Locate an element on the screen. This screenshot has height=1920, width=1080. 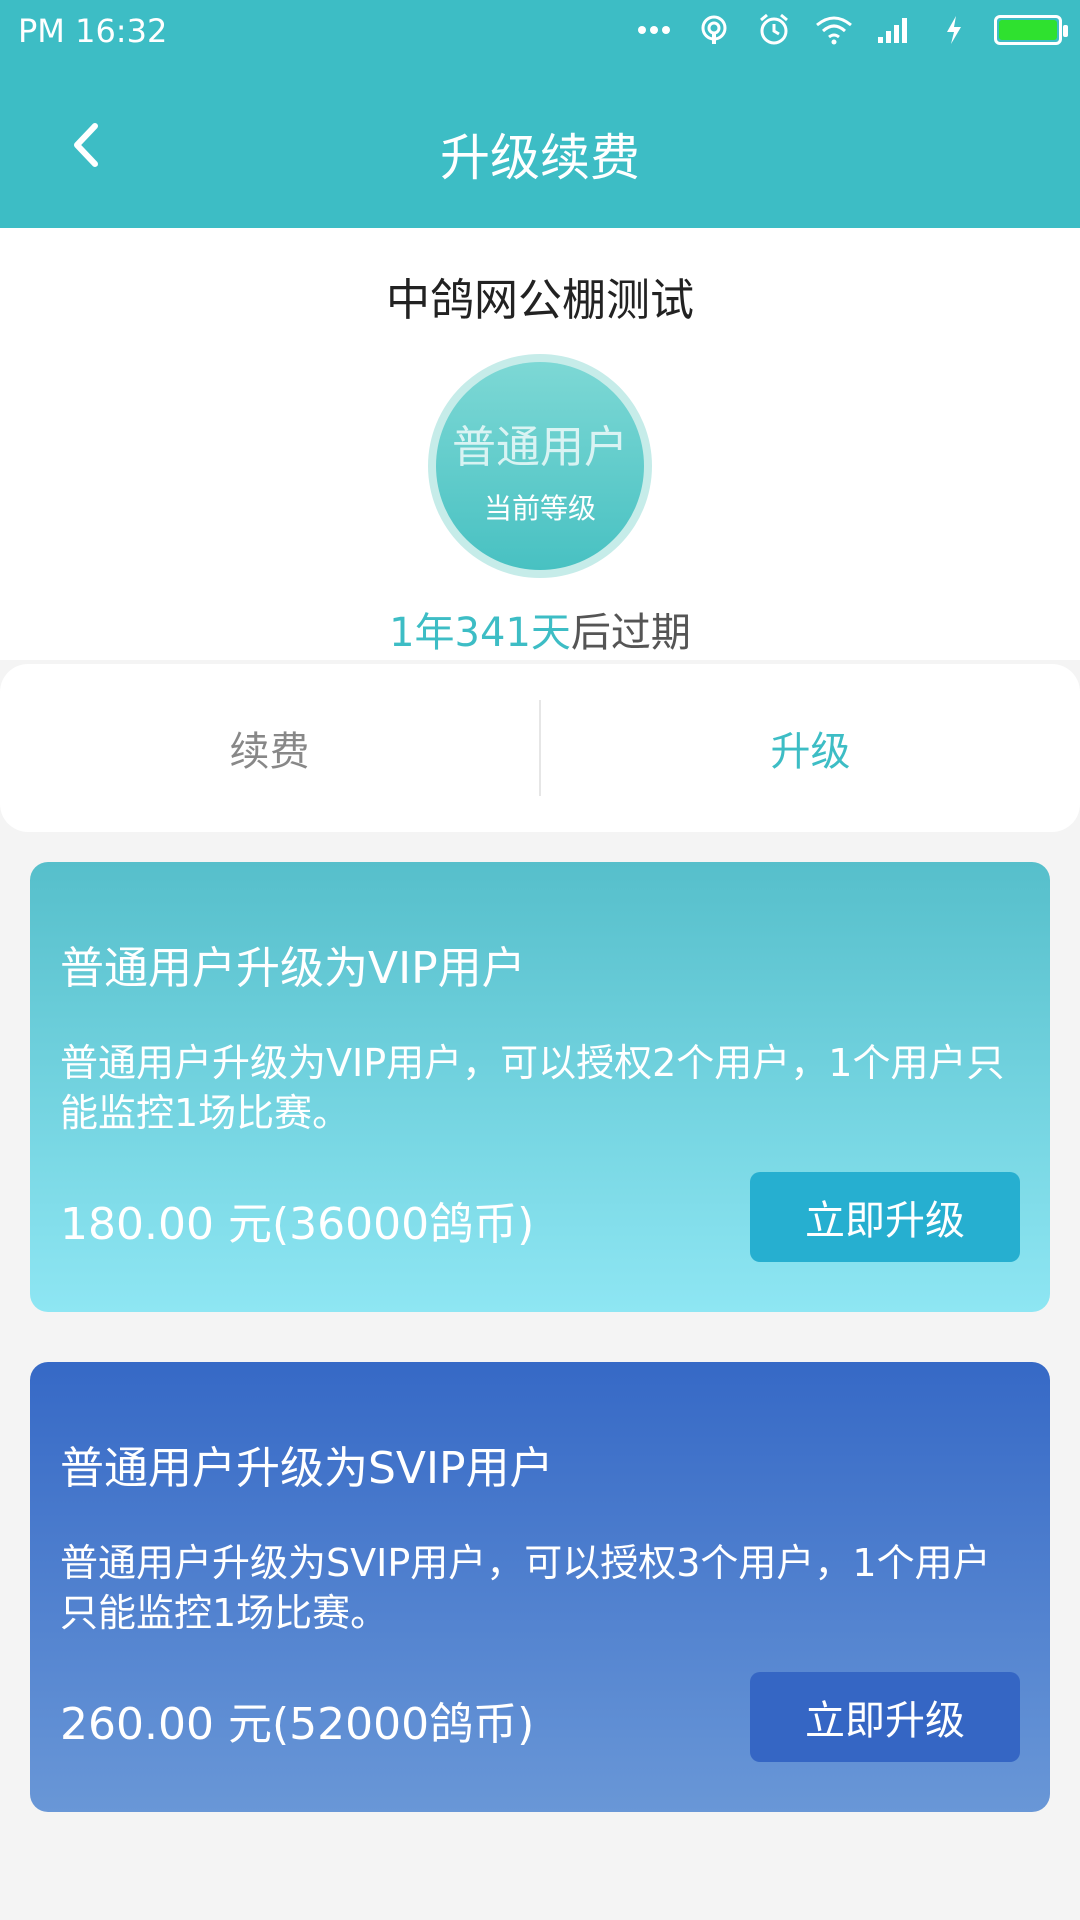
level-circle: 普通用户 当前等级 is located at coordinates (540, 466).